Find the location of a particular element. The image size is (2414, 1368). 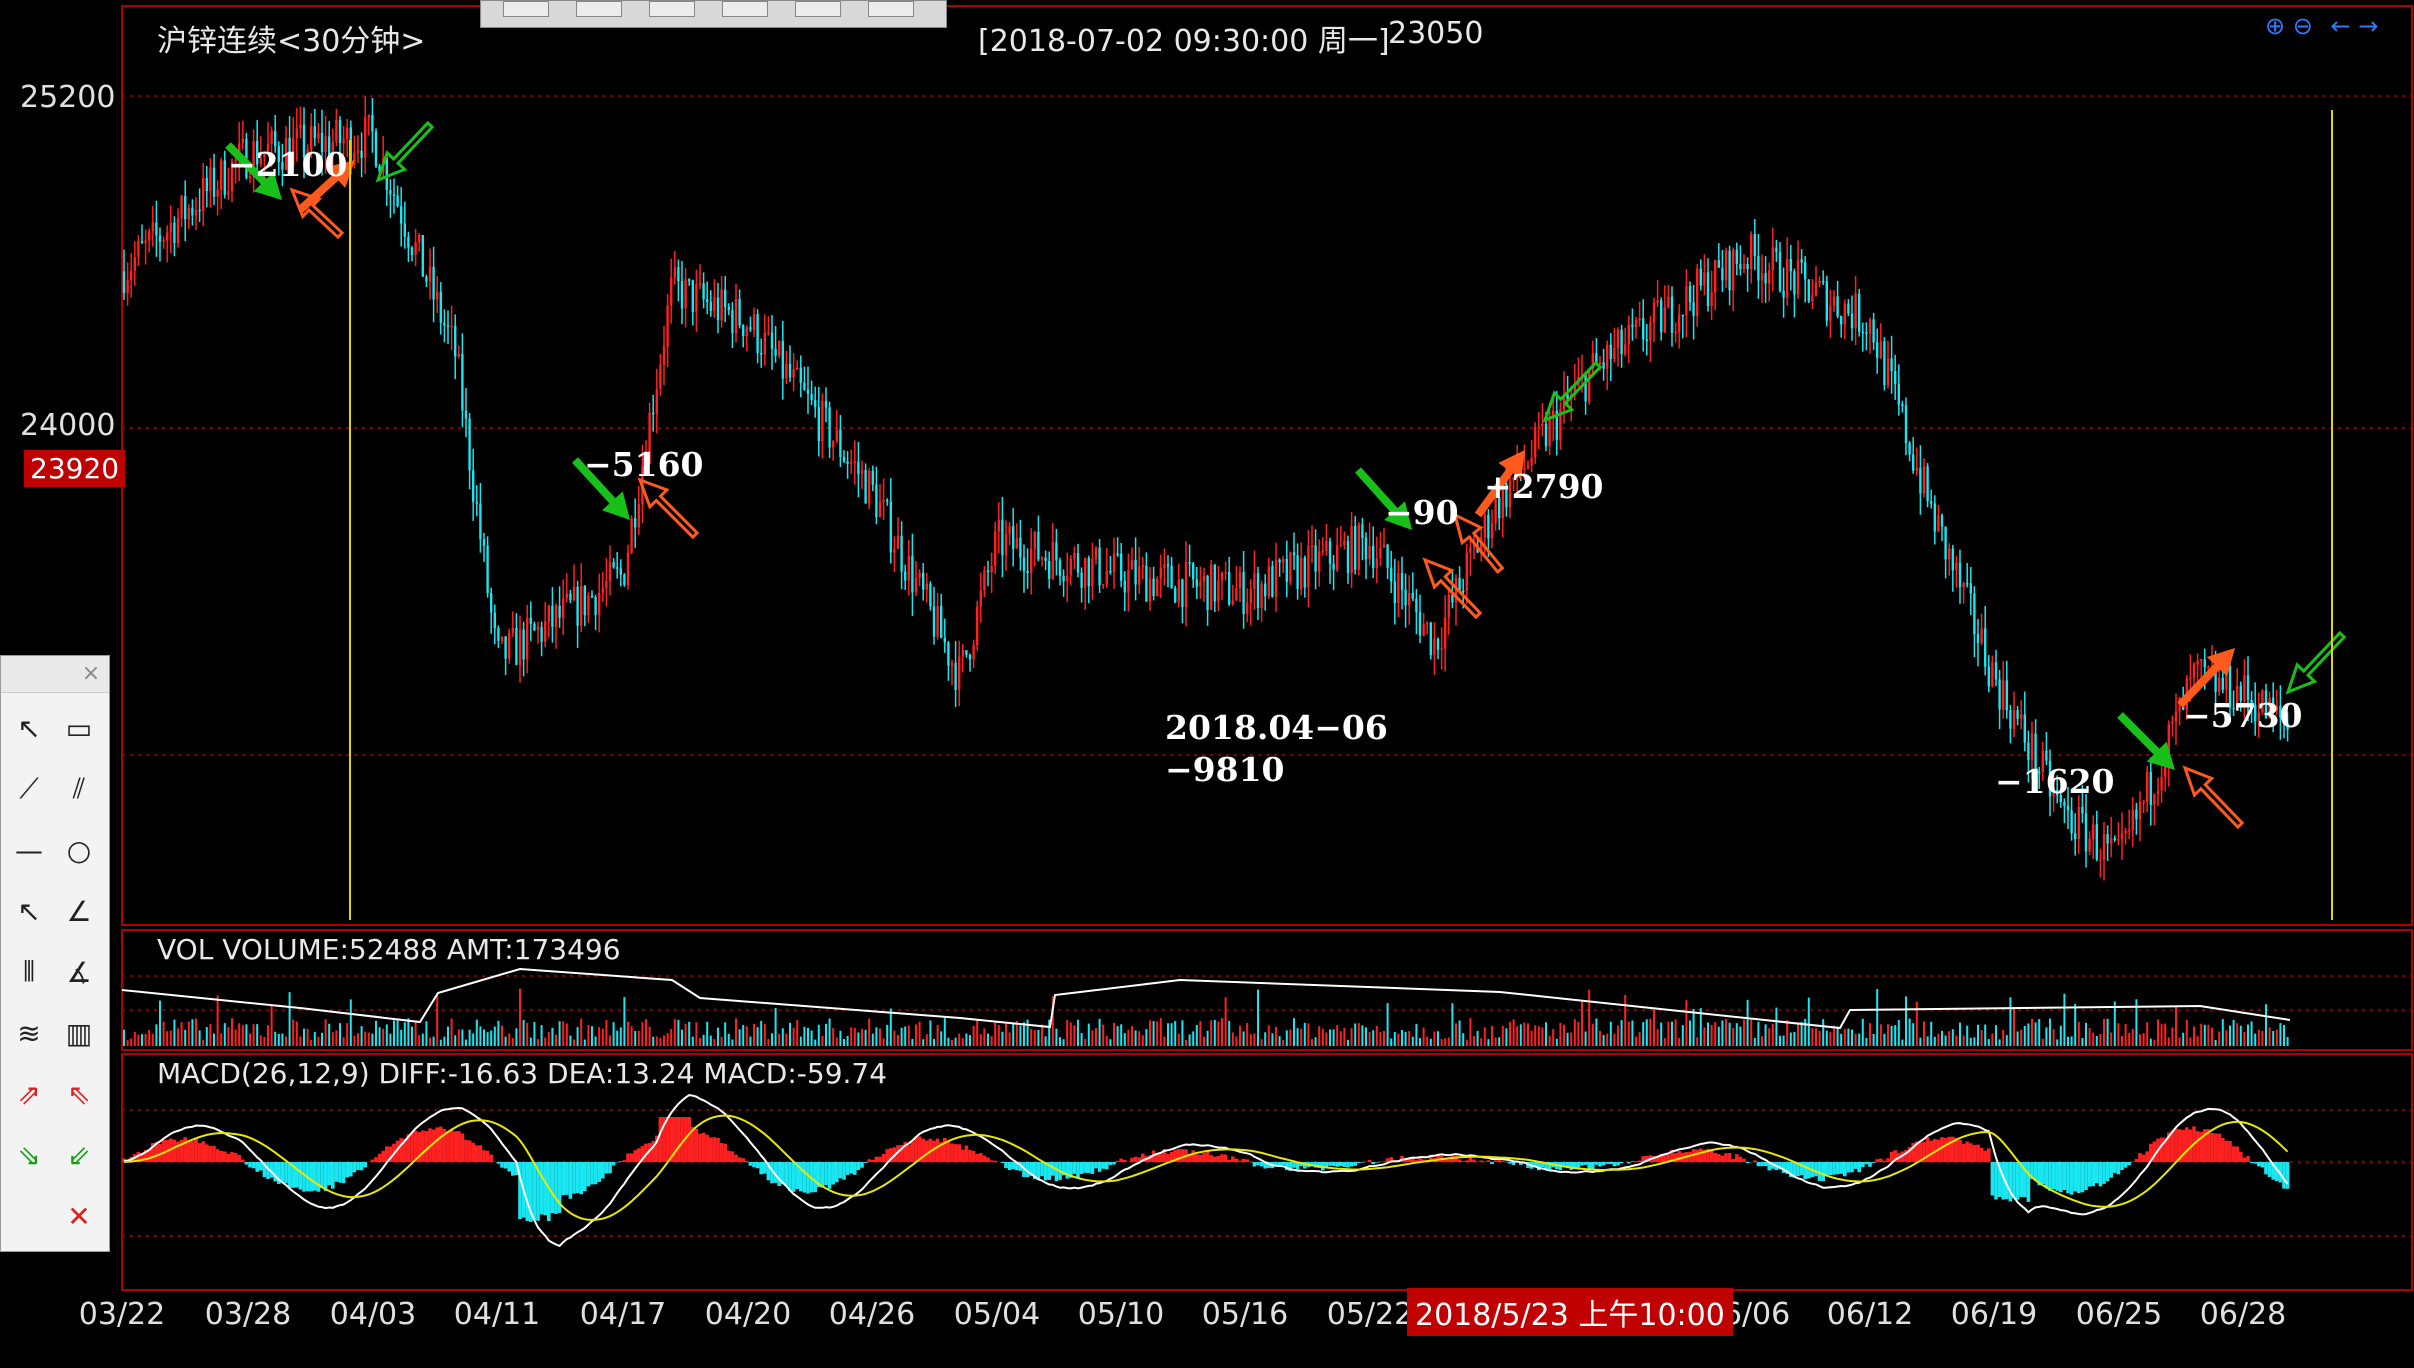

fibonacci-fan-icon: ∡ is located at coordinates (79, 972).